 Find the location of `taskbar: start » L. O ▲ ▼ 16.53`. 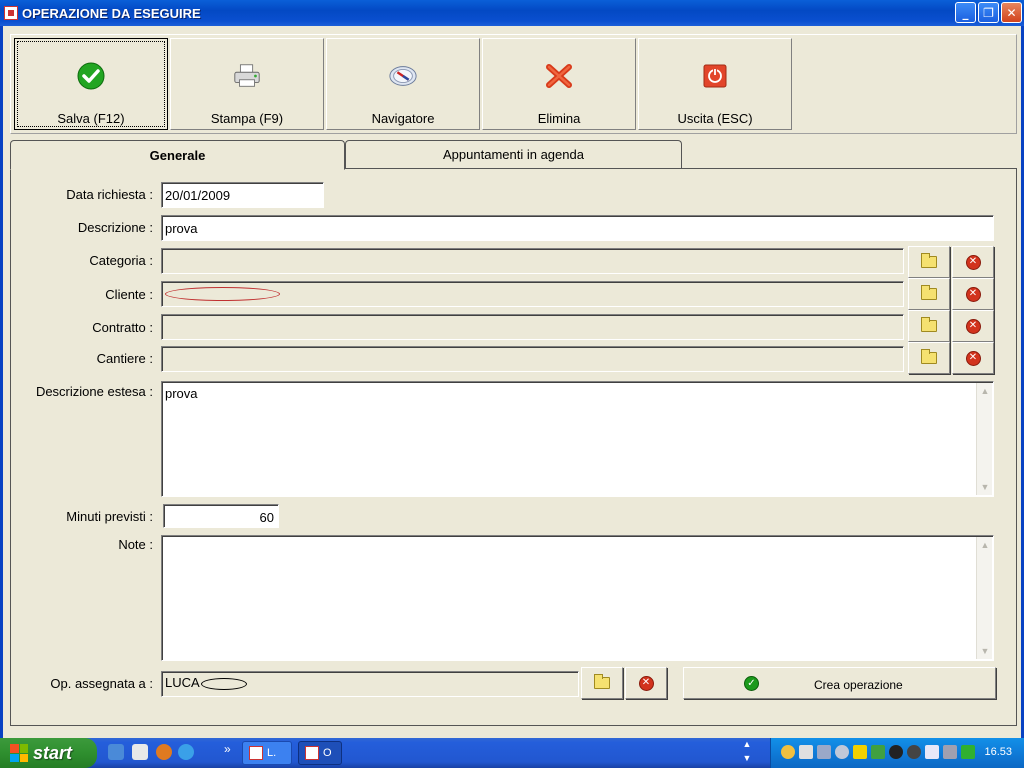

taskbar: start » L. O ▲ ▼ 16.53 is located at coordinates (512, 753).